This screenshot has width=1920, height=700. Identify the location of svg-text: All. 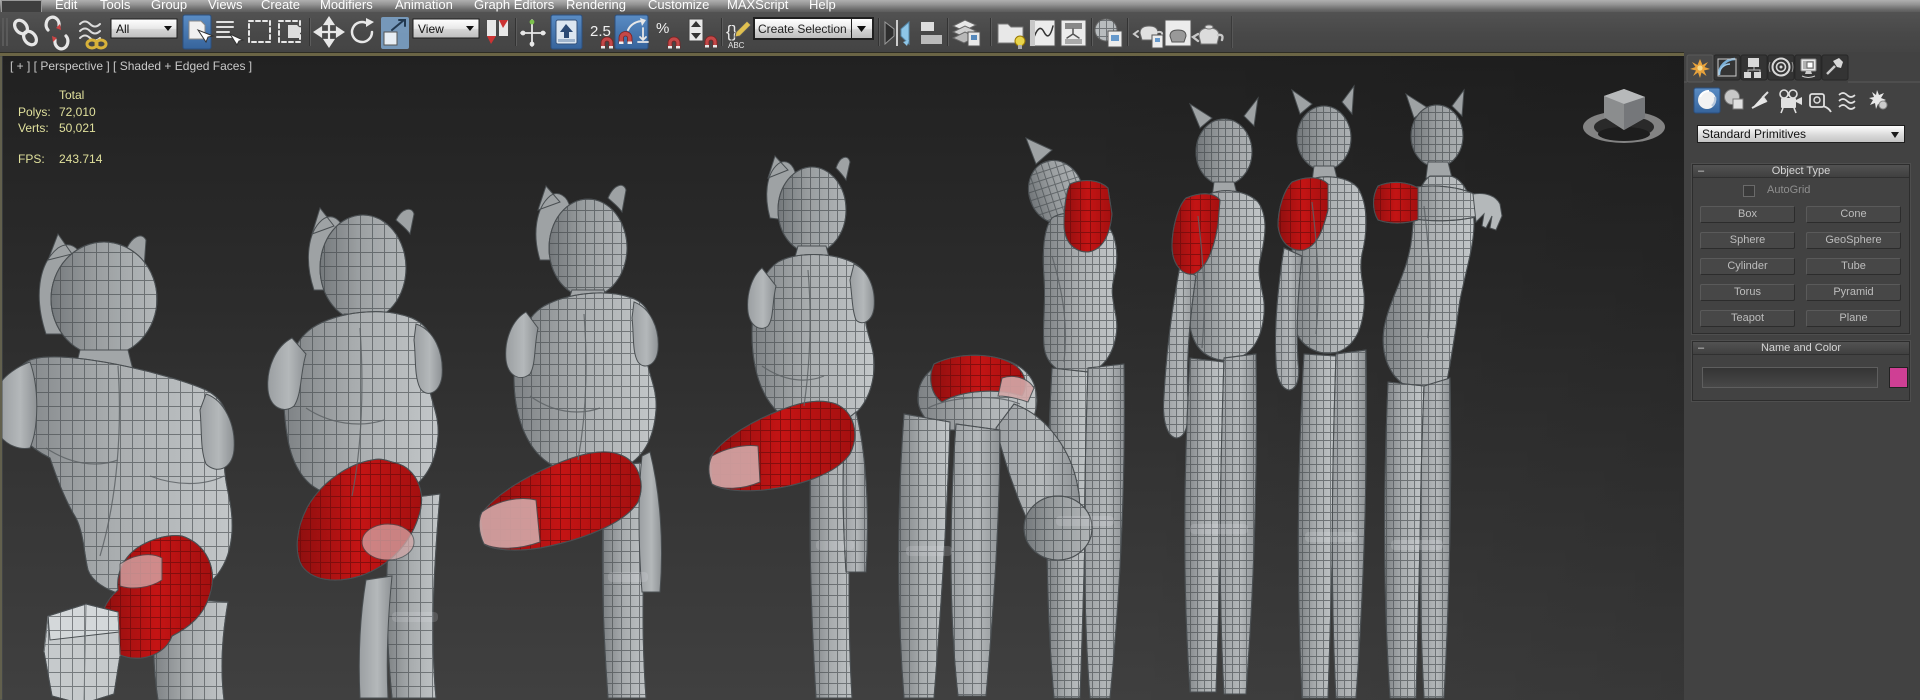
(122, 29).